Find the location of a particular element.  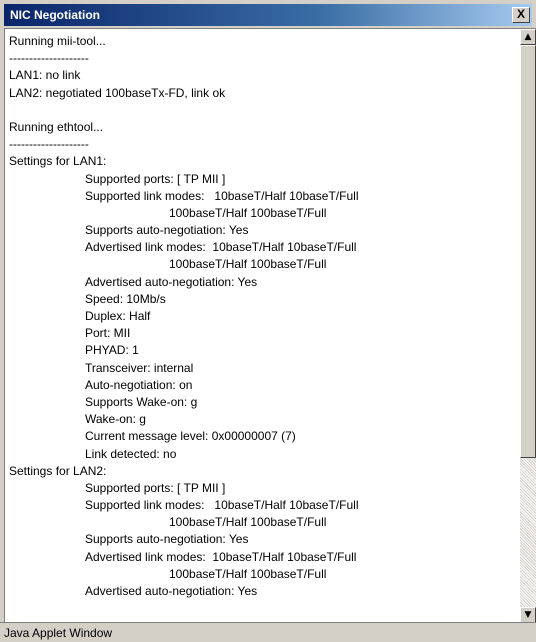

output-line: Transceiver: internal is located at coordinates (139, 367).